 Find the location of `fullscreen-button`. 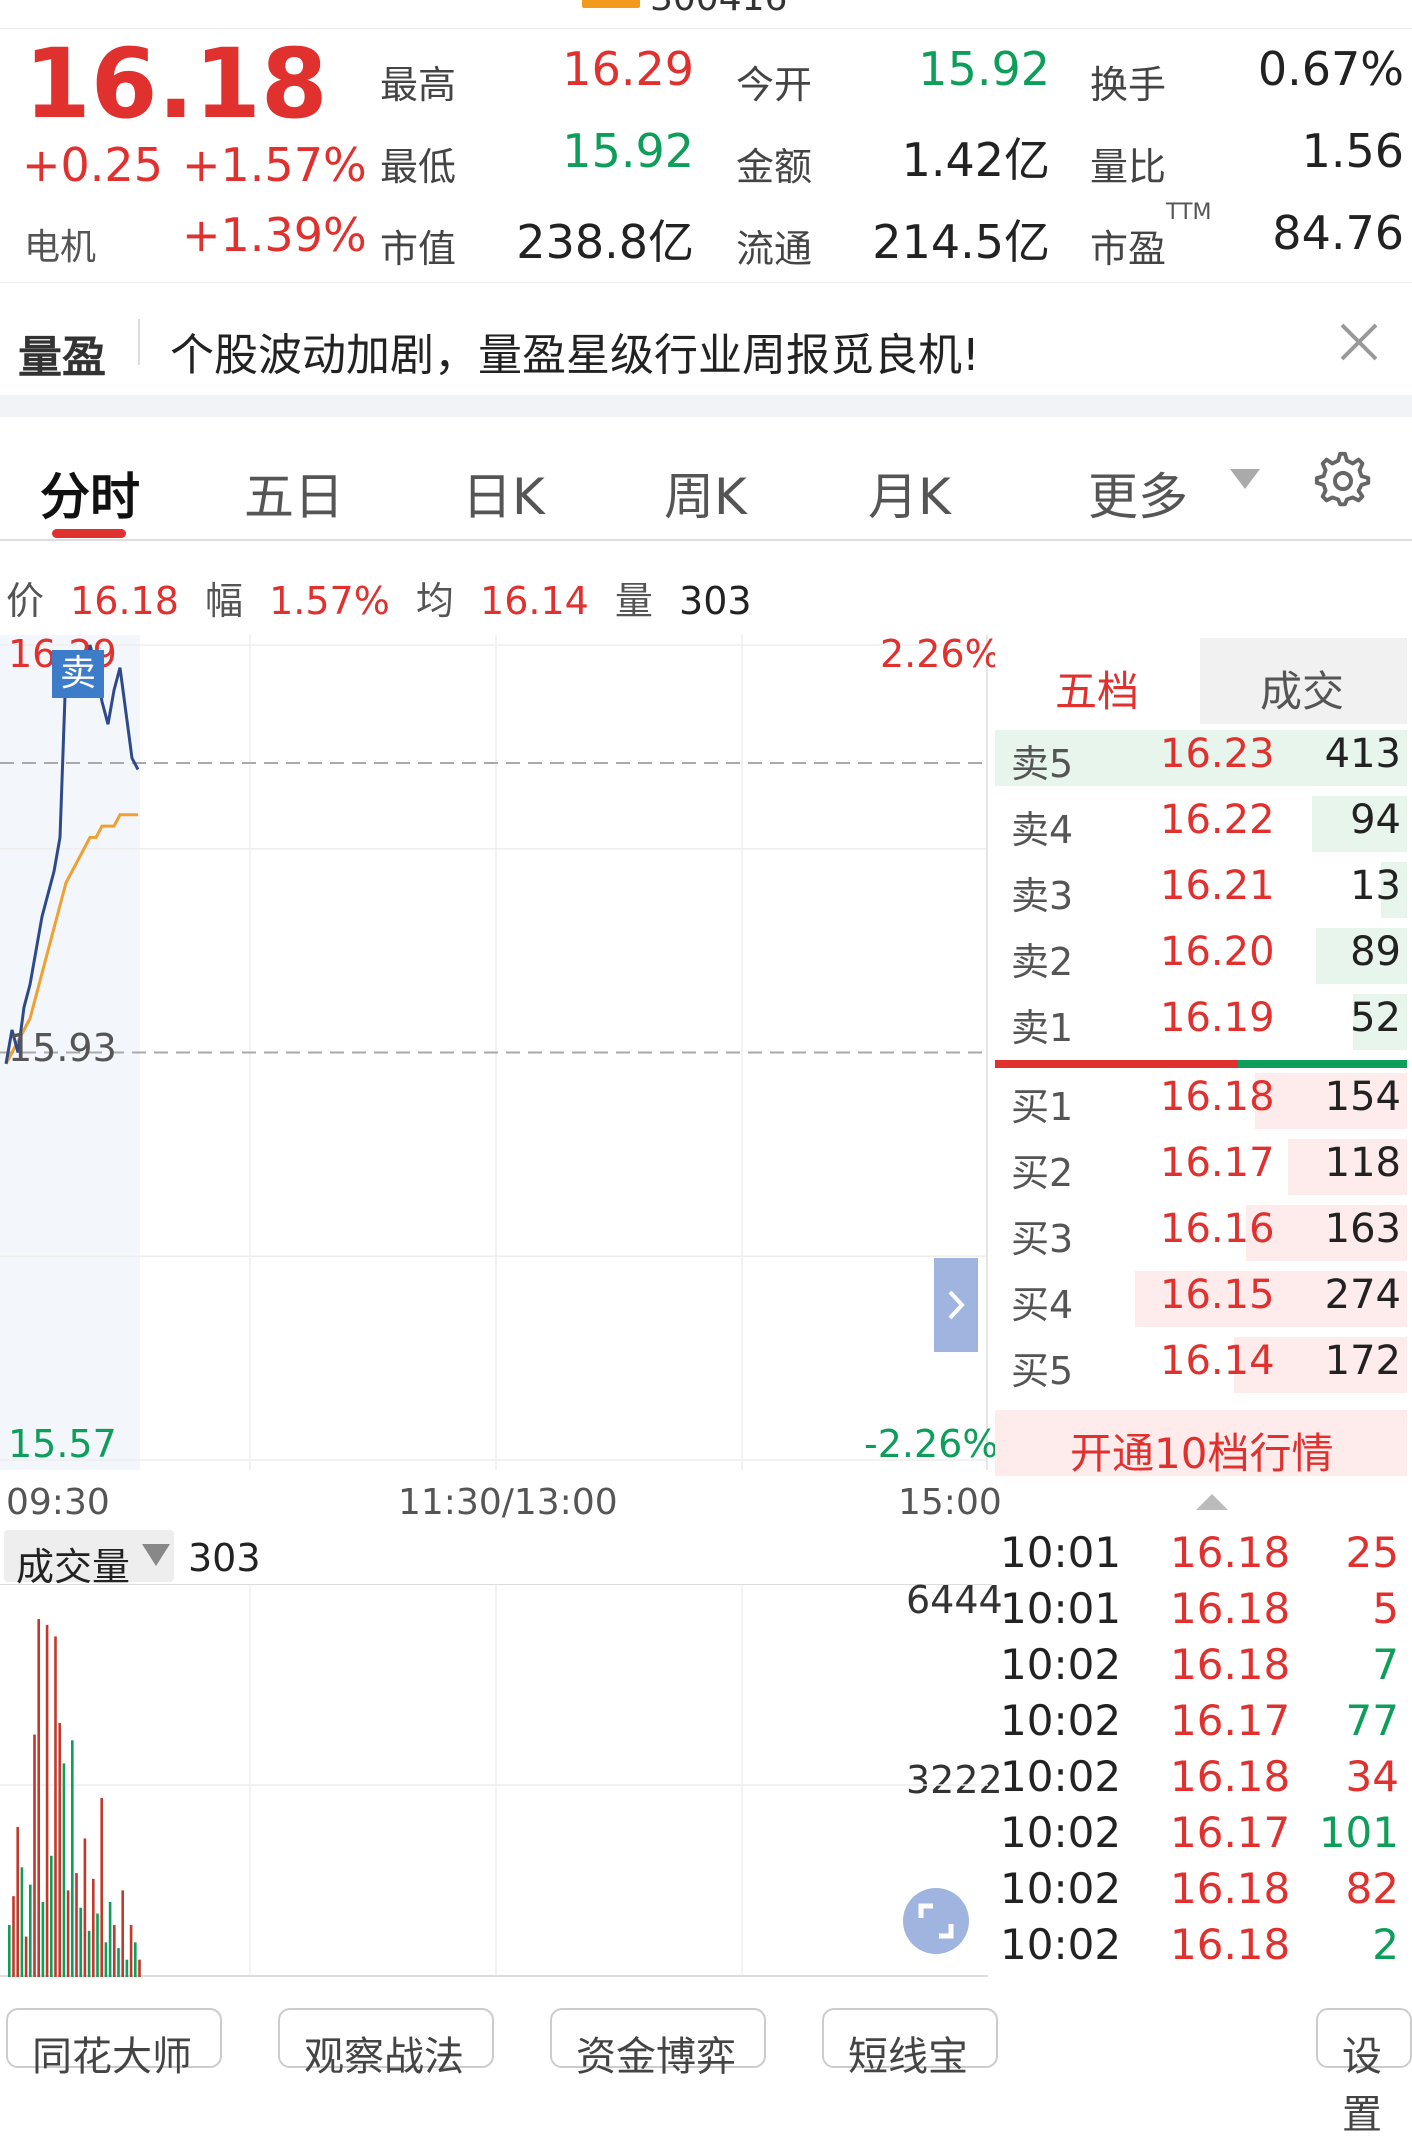

fullscreen-button is located at coordinates (936, 1921).